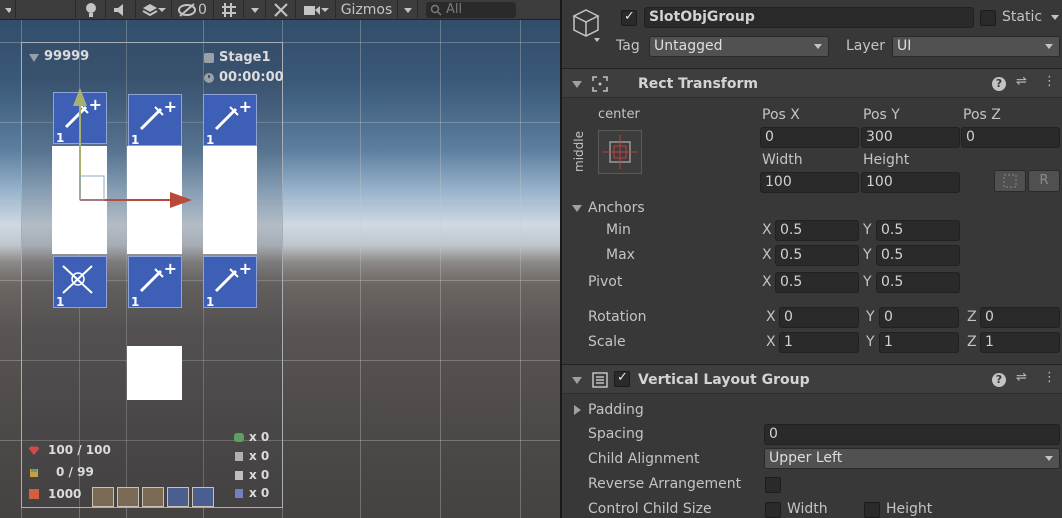 This screenshot has height=518, width=1062. I want to click on rotation-x-value: 0, so click(788, 317).